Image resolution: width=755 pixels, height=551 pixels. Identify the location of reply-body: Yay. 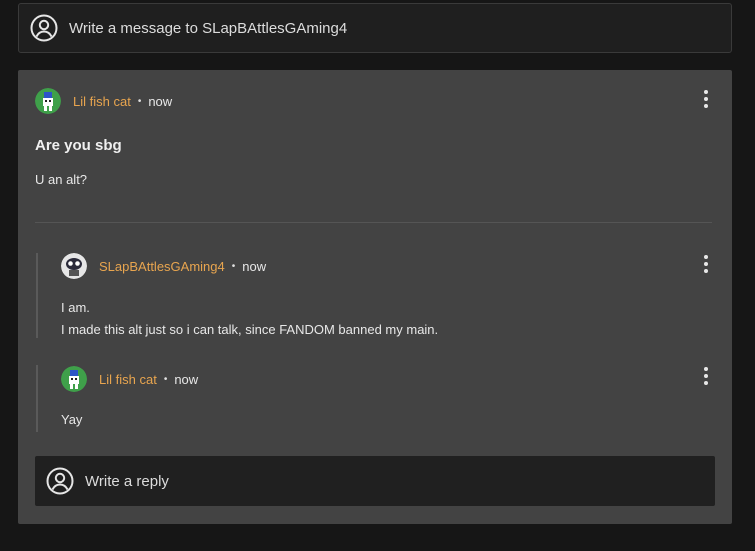
(71, 420).